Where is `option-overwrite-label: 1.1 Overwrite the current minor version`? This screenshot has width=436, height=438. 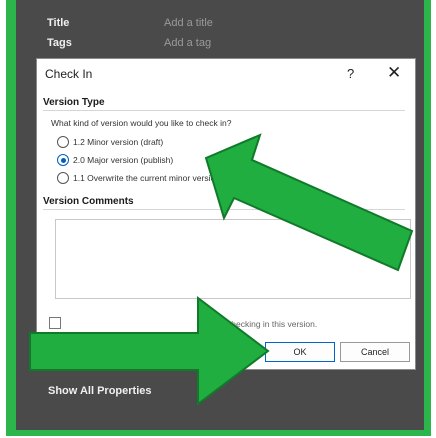
option-overwrite-label: 1.1 Overwrite the current minor version is located at coordinates (146, 178).